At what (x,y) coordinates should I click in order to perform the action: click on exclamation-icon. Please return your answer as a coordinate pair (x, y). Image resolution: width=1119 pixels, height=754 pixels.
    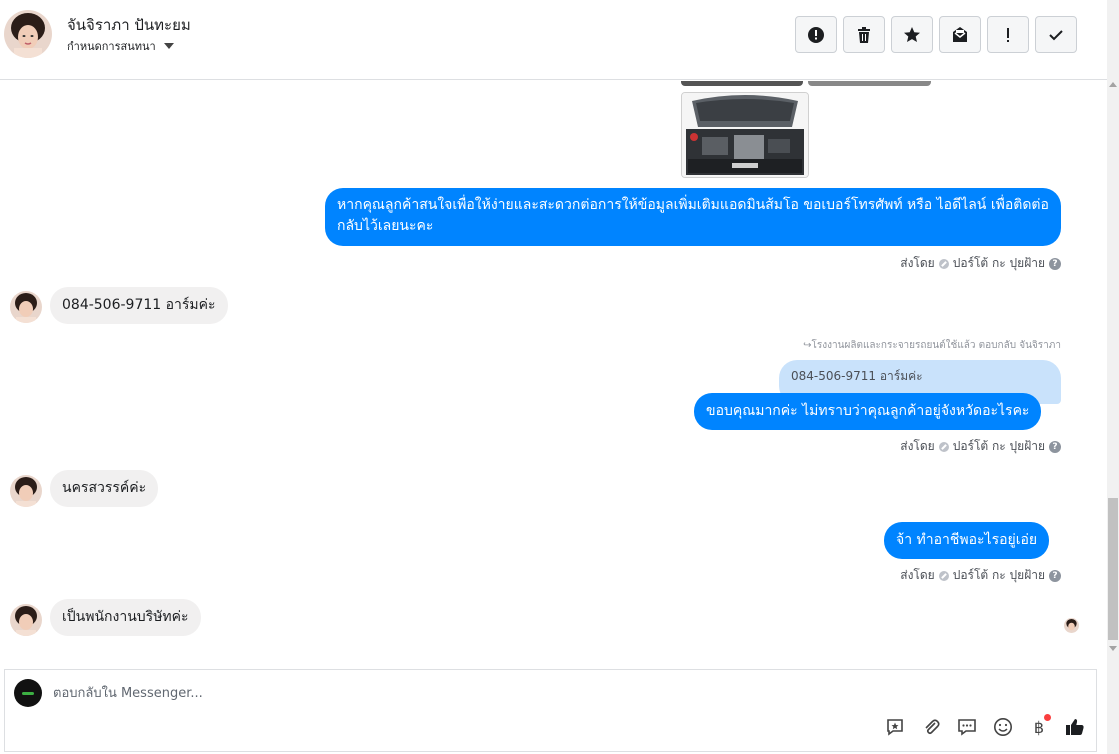
    Looking at the image, I should click on (1008, 34).